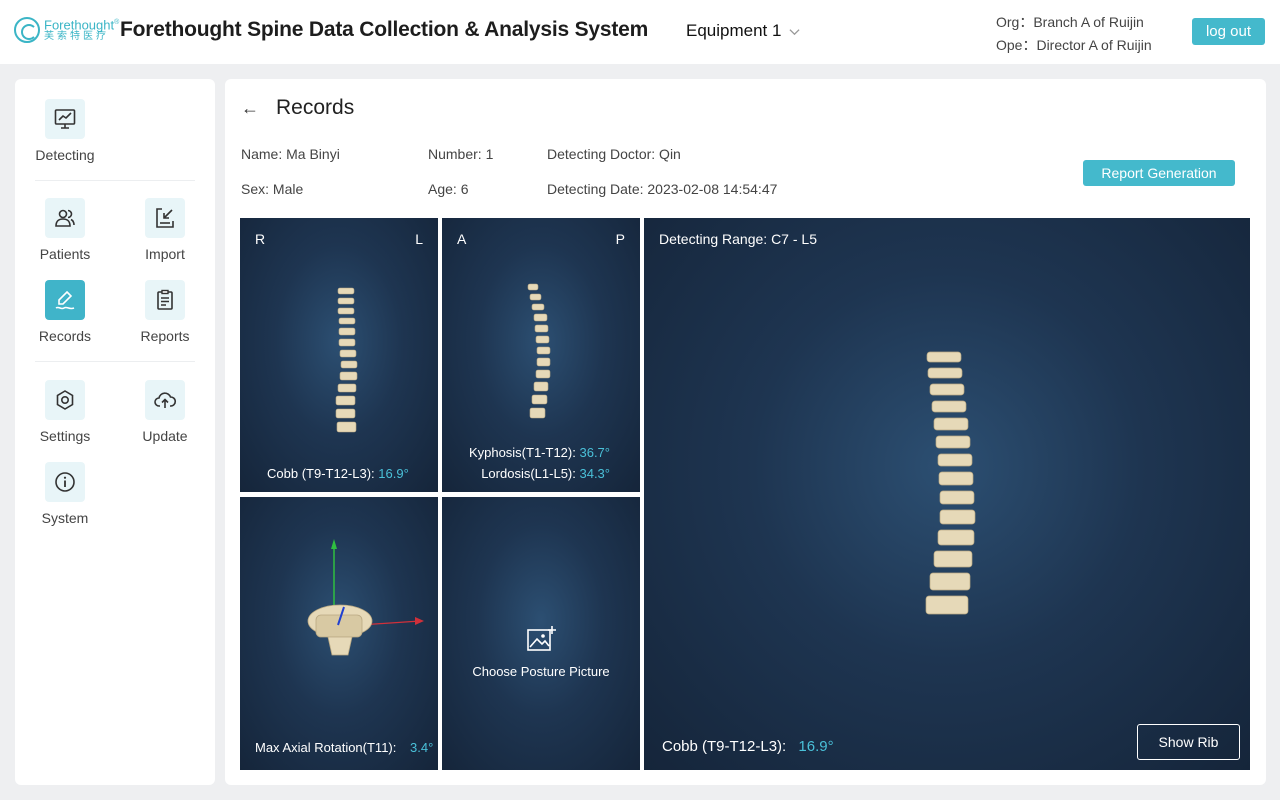 The width and height of the screenshot is (1280, 800). I want to click on patient-age: Age: 6, so click(448, 189).